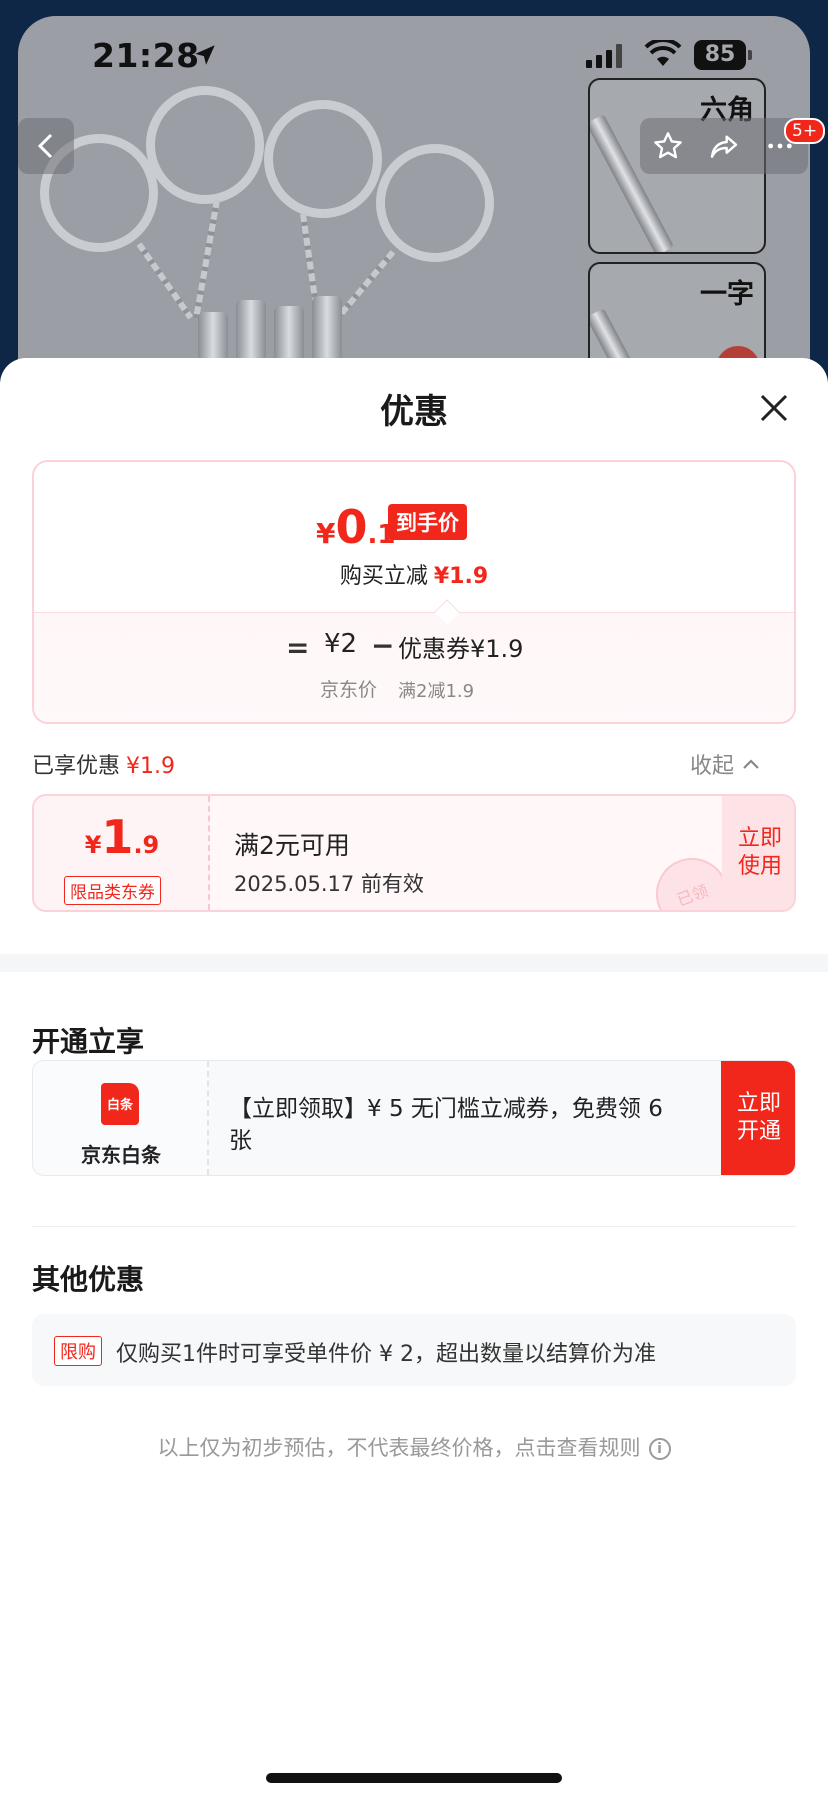 Image resolution: width=828 pixels, height=1795 pixels. Describe the element at coordinates (414, 576) in the screenshot. I see `instant-reduce: 购买立减 ¥1.9` at that location.